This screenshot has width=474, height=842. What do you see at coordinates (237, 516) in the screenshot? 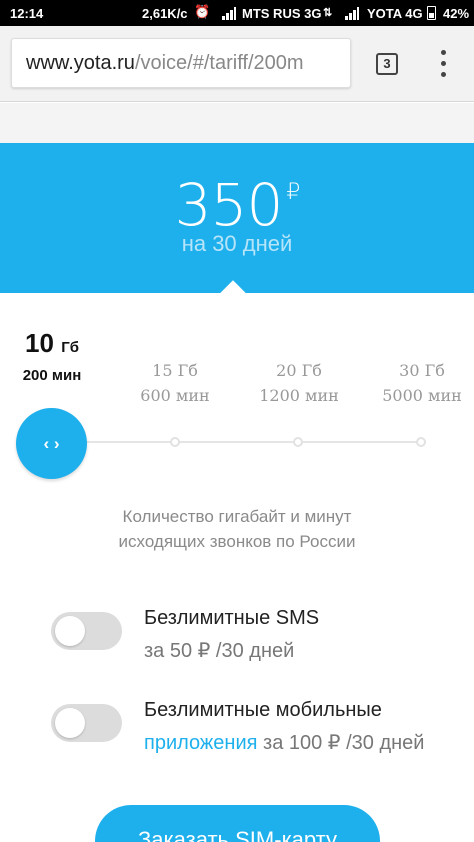
I see `caption-line-1: Количество гигабайт и минут` at bounding box center [237, 516].